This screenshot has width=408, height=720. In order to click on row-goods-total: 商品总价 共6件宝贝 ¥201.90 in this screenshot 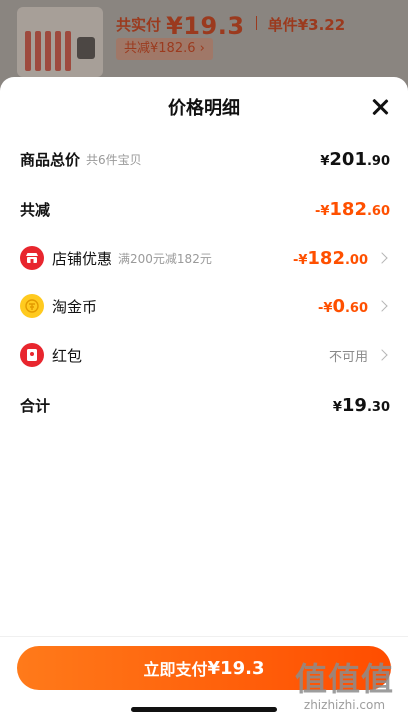, I will do `click(205, 159)`.